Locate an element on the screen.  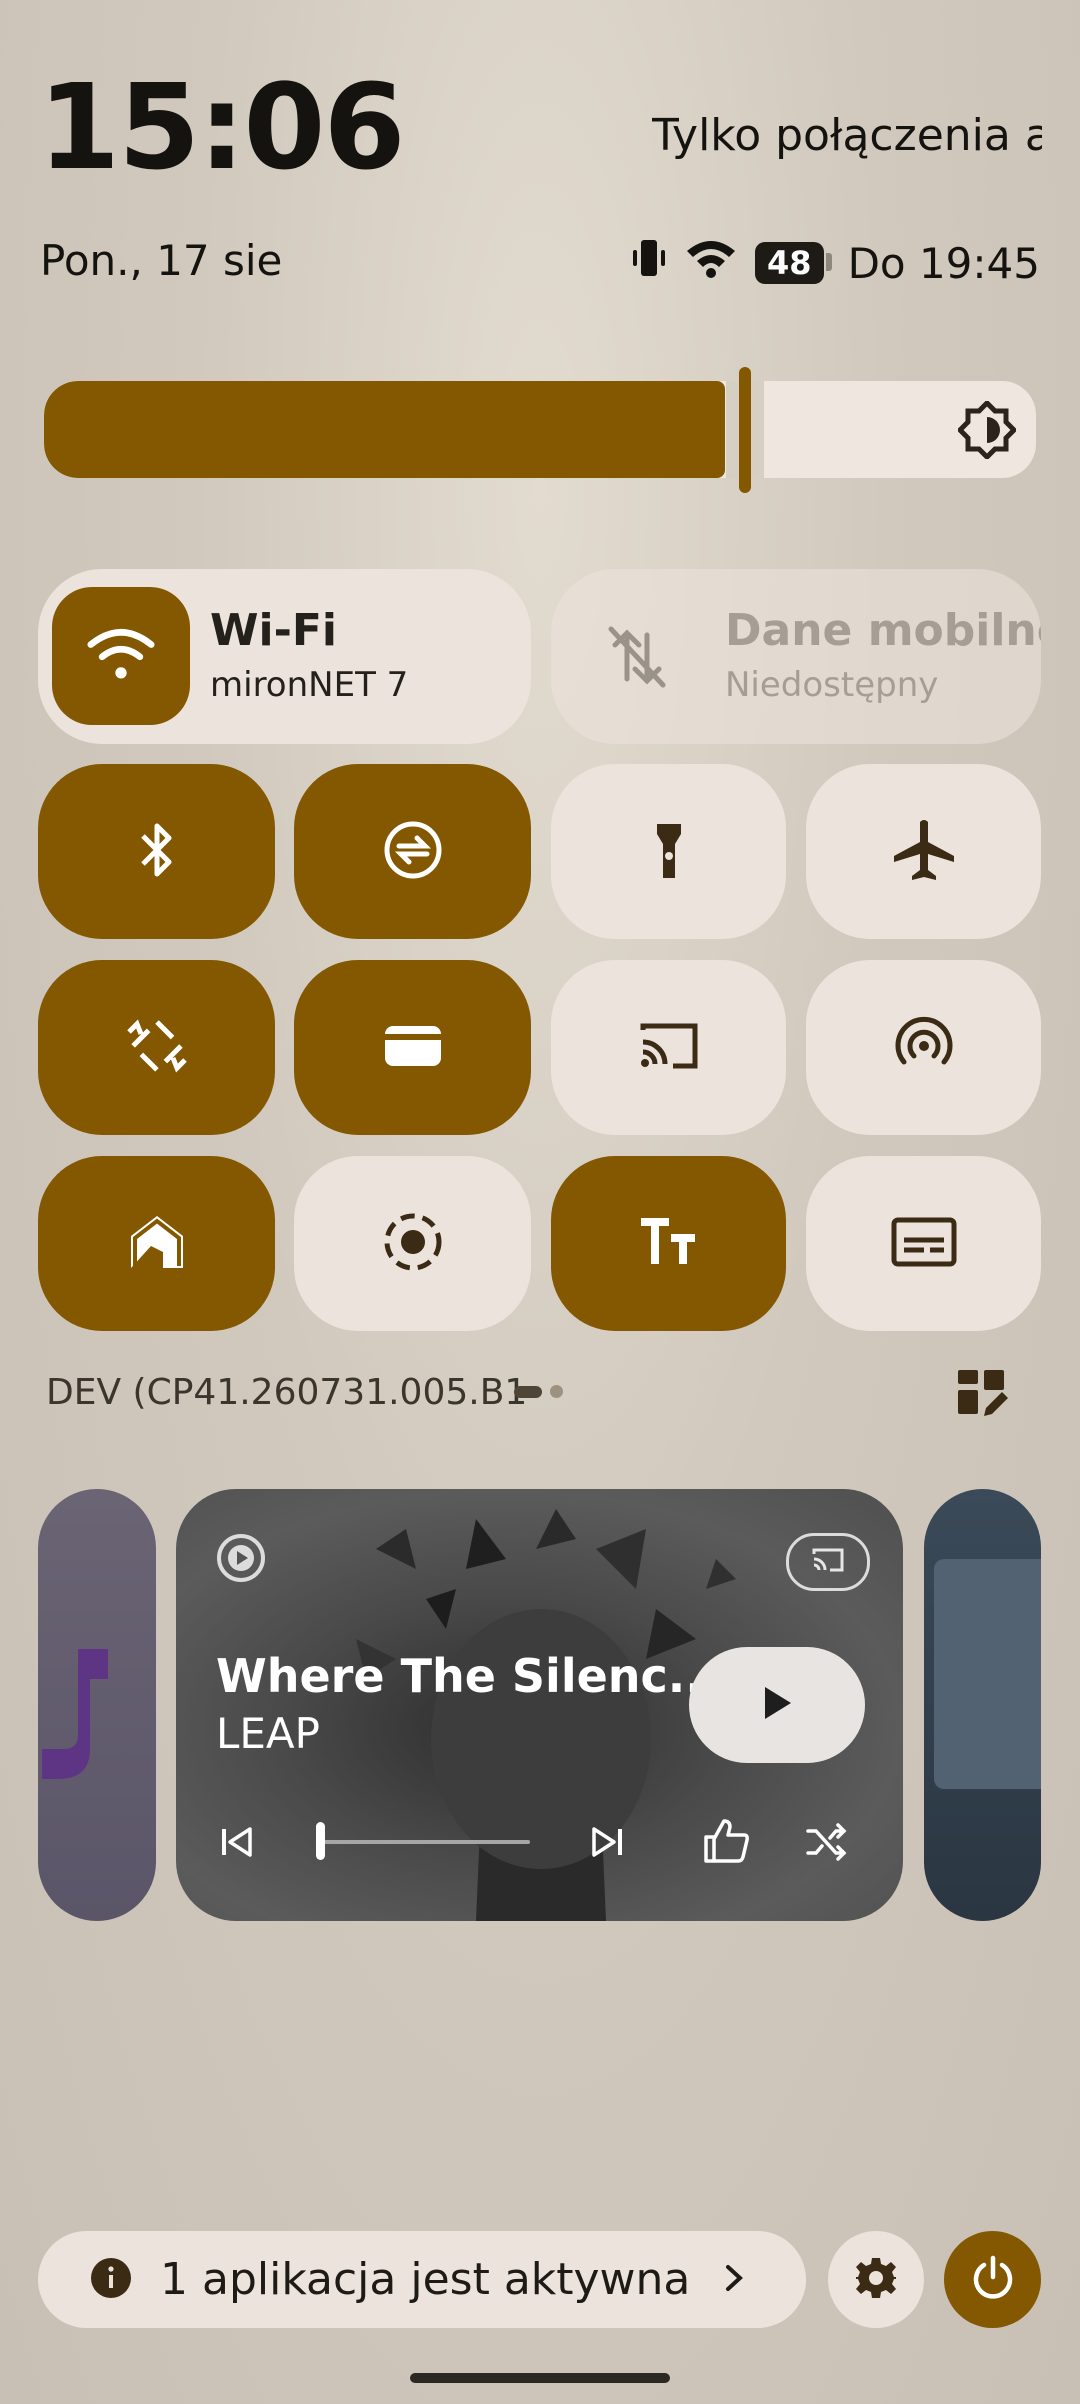
output-switcher-button is located at coordinates (828, 1562).